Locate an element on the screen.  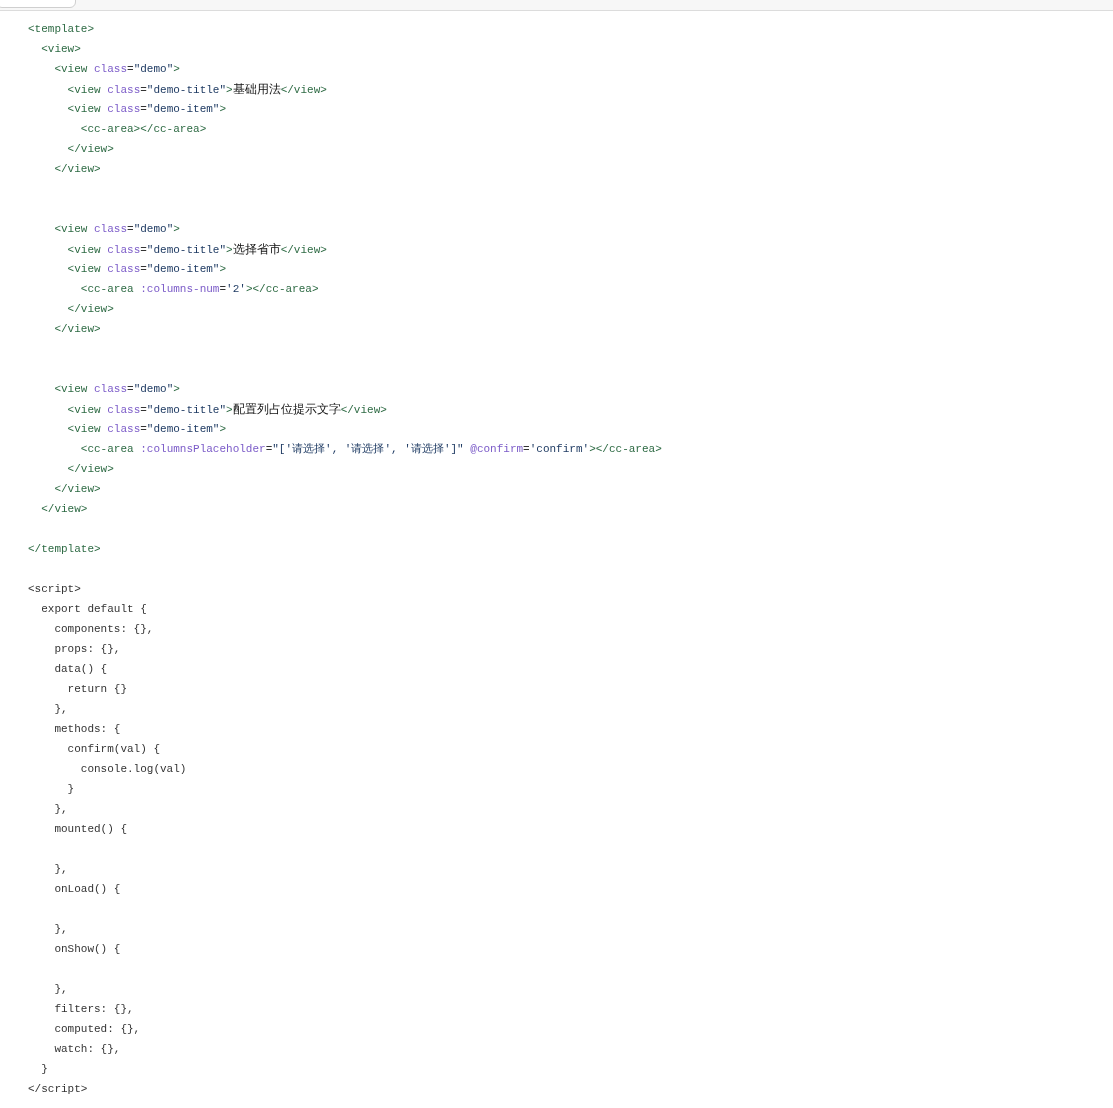
code-line: computed: {}, is located at coordinates (97, 1029).